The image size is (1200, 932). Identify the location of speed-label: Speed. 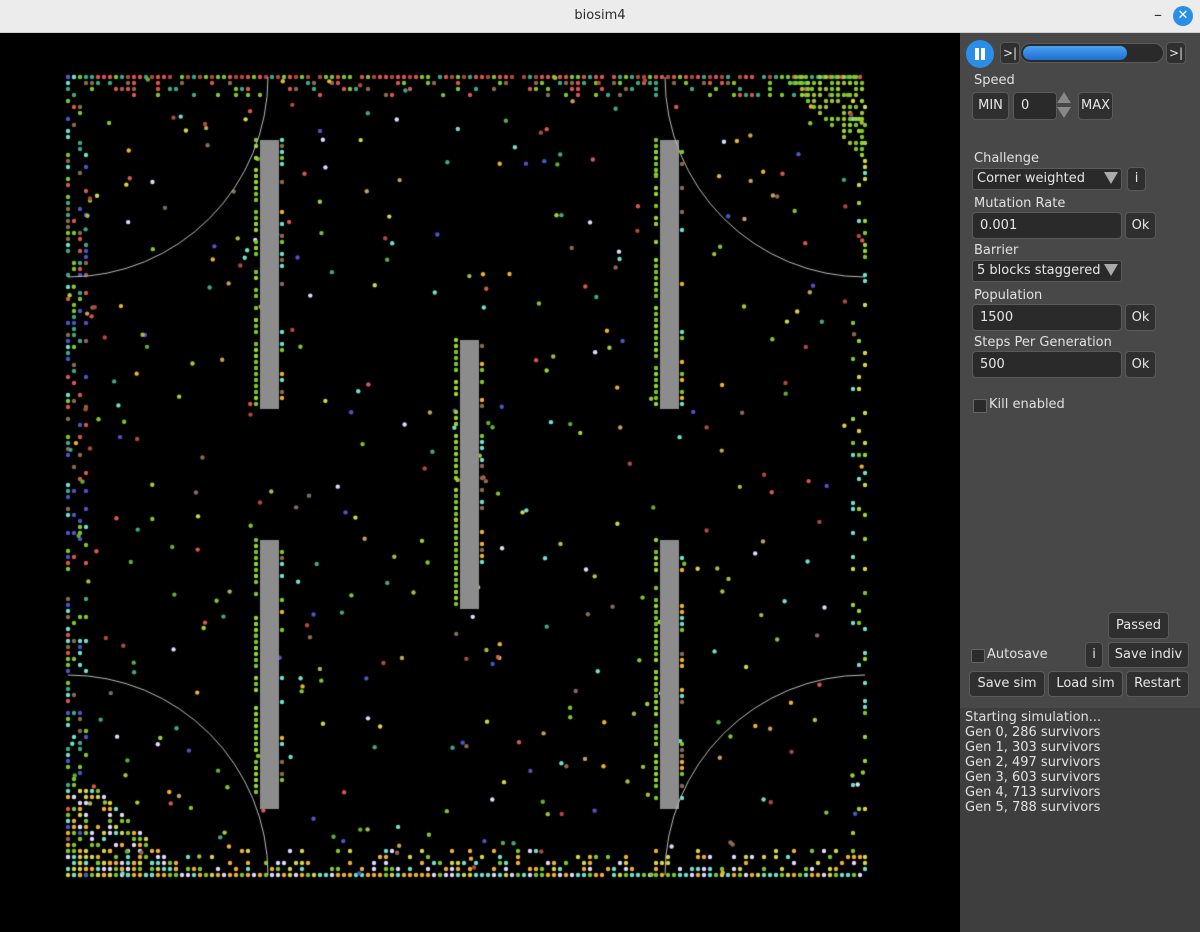
(994, 80).